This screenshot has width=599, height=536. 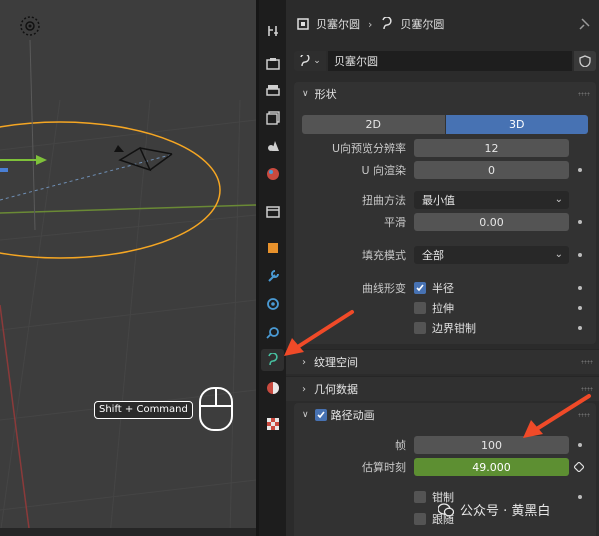 What do you see at coordinates (336, 389) in the screenshot?
I see `geometry-title: 几何数据` at bounding box center [336, 389].